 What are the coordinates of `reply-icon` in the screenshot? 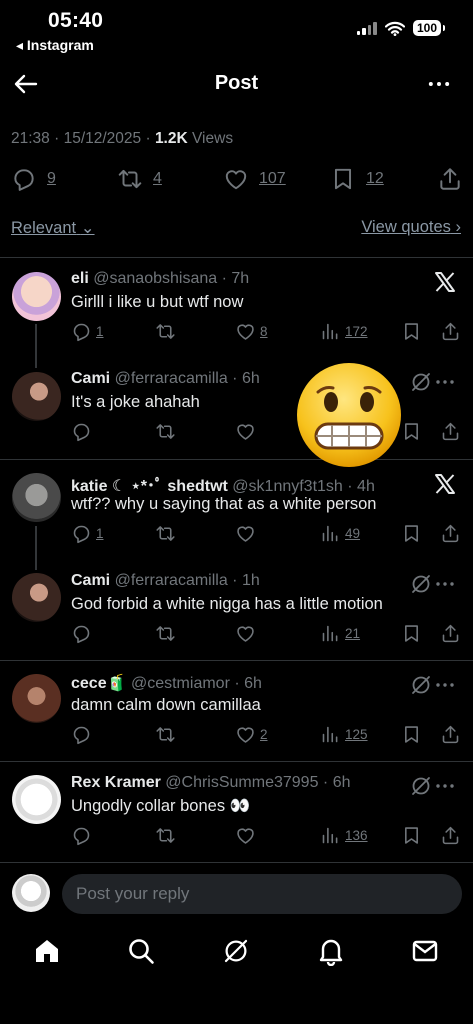 It's located at (81, 431).